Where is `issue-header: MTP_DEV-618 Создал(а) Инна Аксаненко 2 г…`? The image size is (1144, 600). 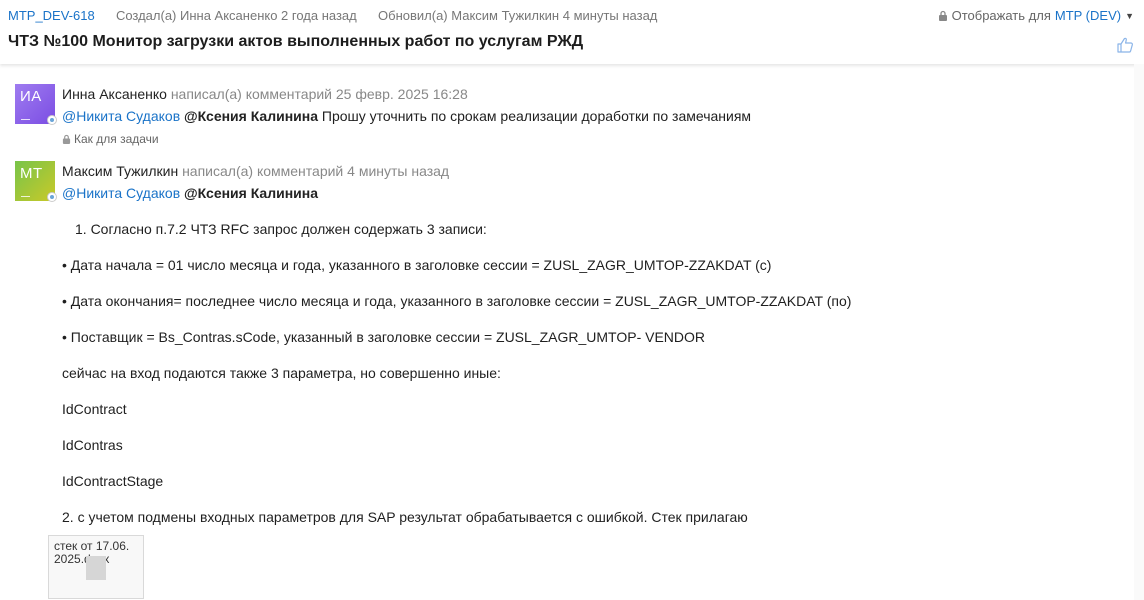 issue-header: MTP_DEV-618 Создал(а) Инна Аксаненко 2 г… is located at coordinates (572, 32).